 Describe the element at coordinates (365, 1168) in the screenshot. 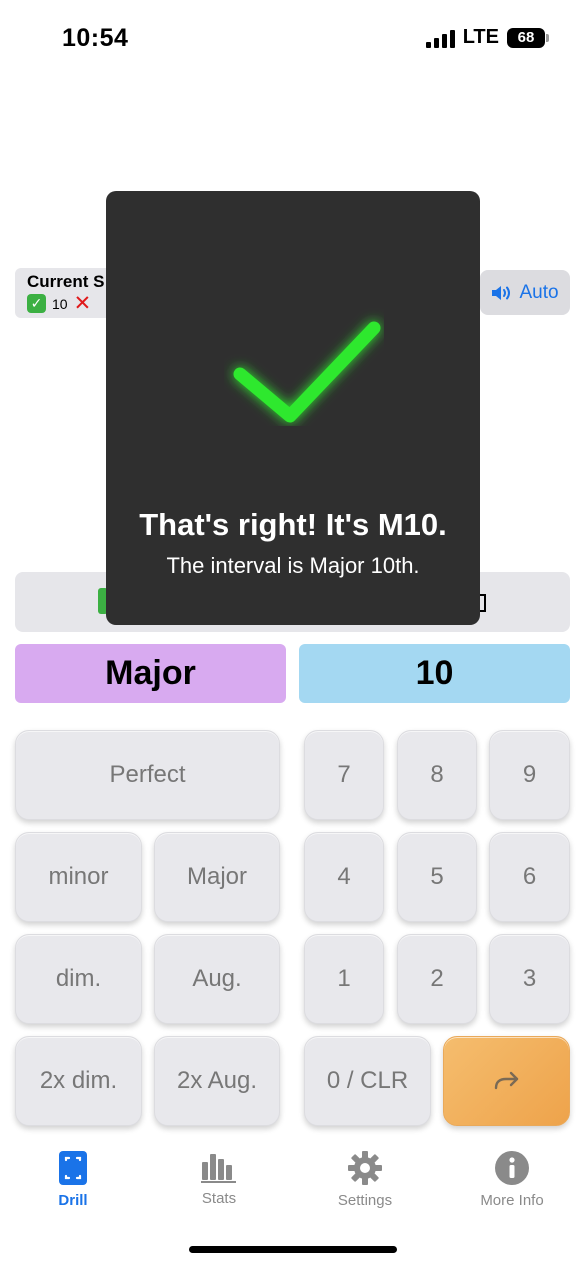

I see `gear-icon` at that location.